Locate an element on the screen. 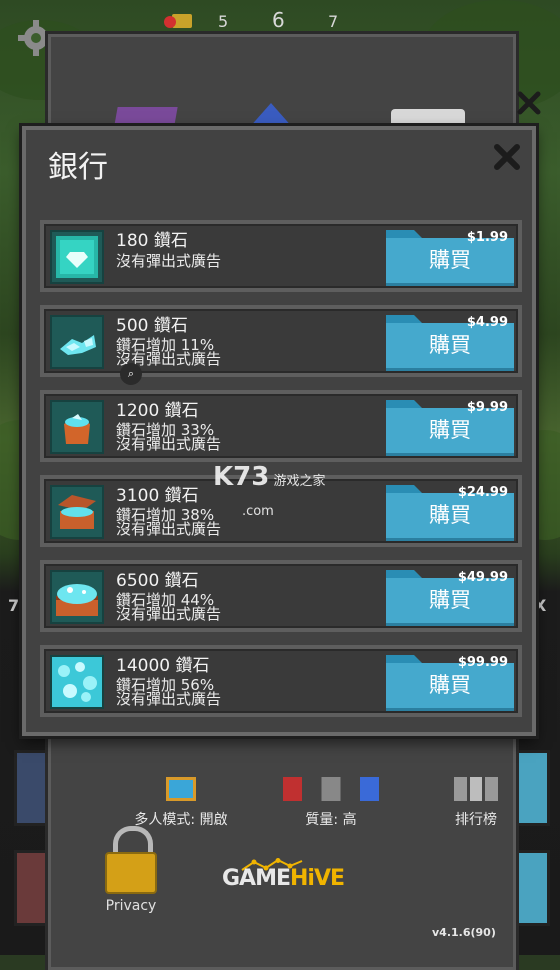 This screenshot has height=970, width=560. gem-pile-icon is located at coordinates (77, 682).